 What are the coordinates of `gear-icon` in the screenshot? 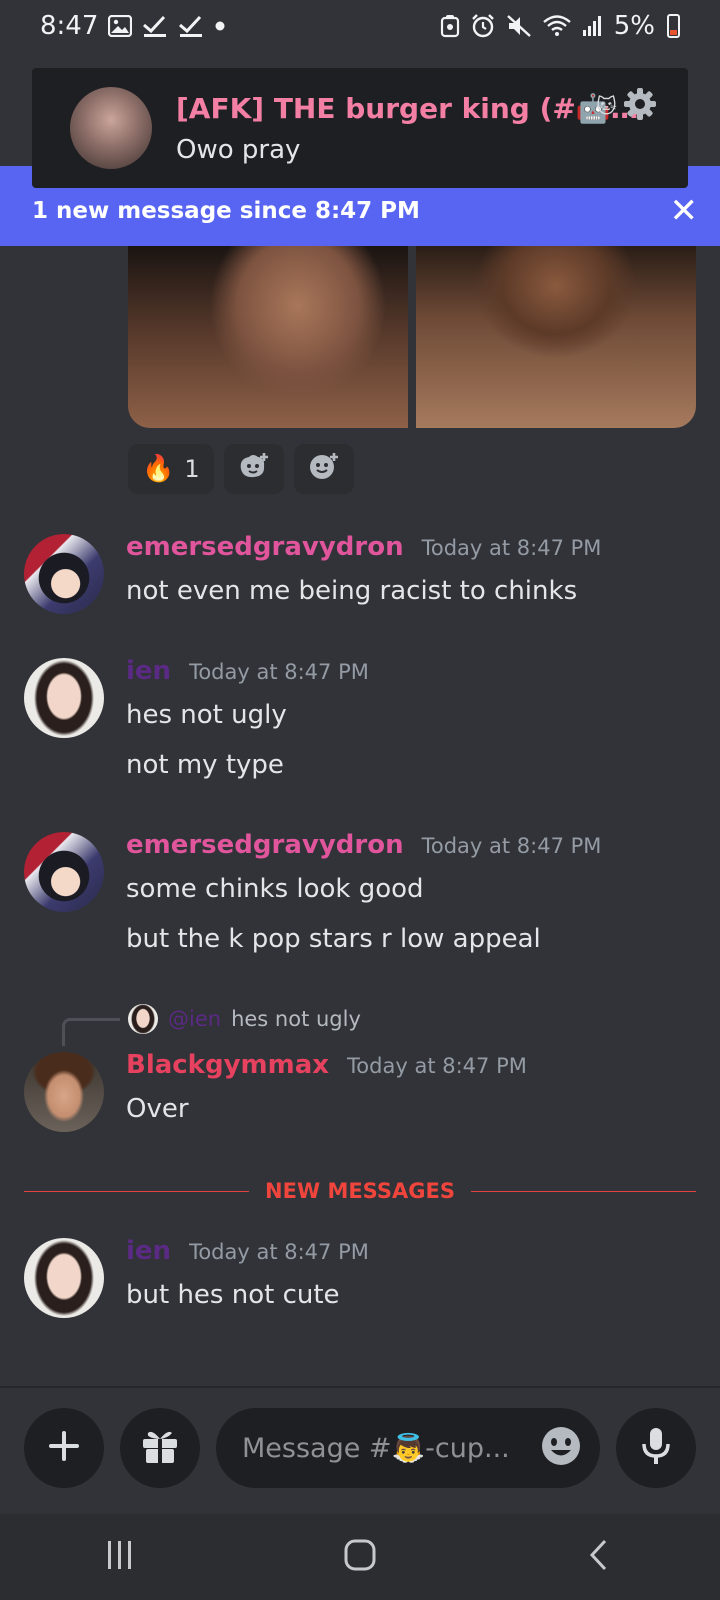 It's located at (640, 106).